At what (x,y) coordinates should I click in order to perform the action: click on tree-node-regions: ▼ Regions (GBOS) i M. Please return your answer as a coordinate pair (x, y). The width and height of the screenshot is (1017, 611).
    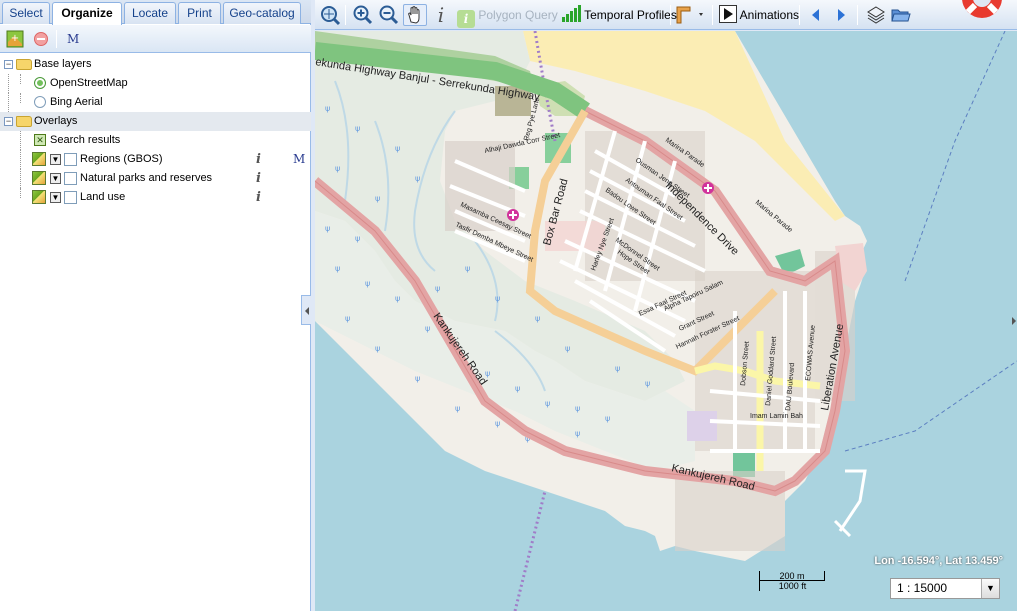
    Looking at the image, I should click on (155, 159).